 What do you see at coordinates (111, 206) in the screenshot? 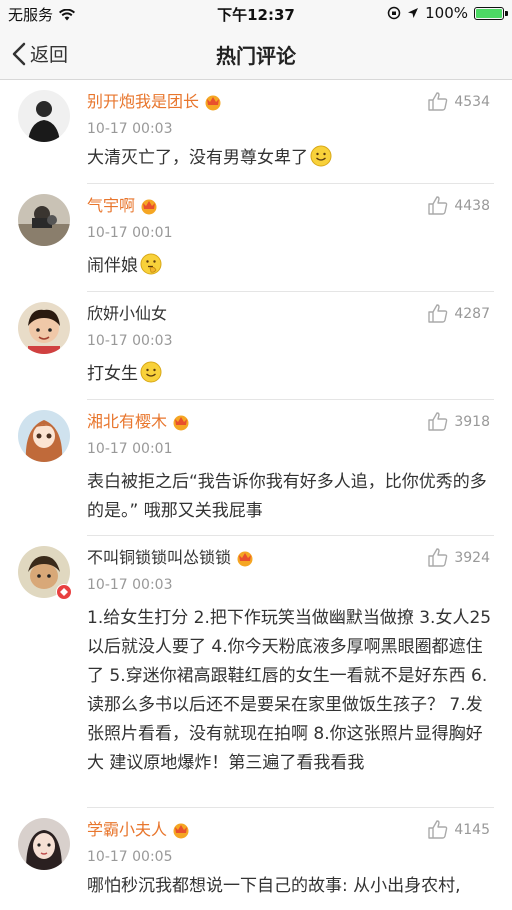
I see `username: 气宇啊` at bounding box center [111, 206].